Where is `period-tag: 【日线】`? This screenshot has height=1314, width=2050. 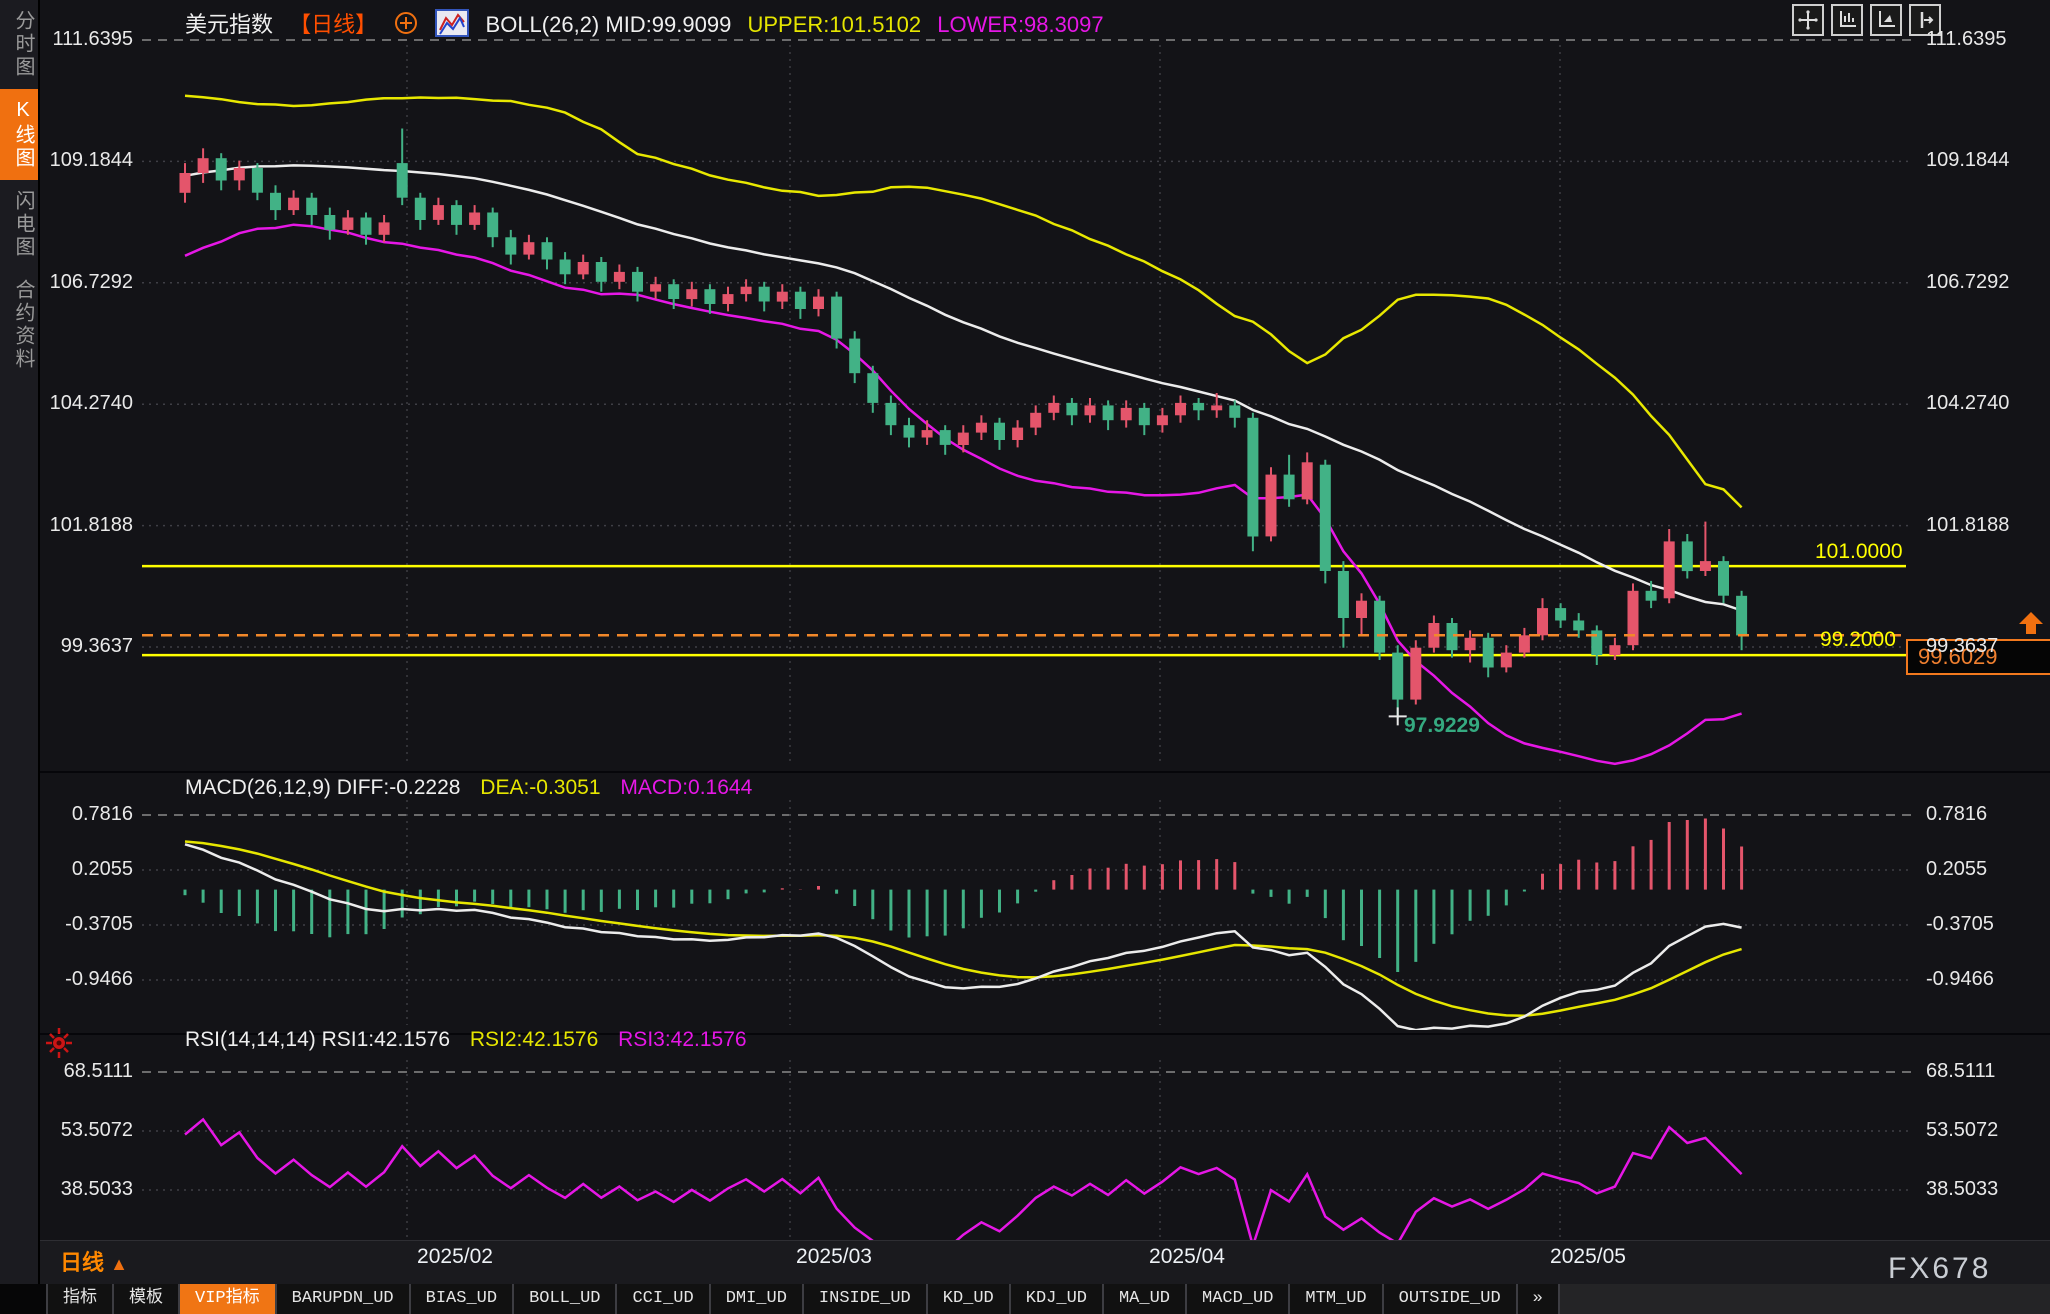
period-tag: 【日线】 is located at coordinates (333, 24).